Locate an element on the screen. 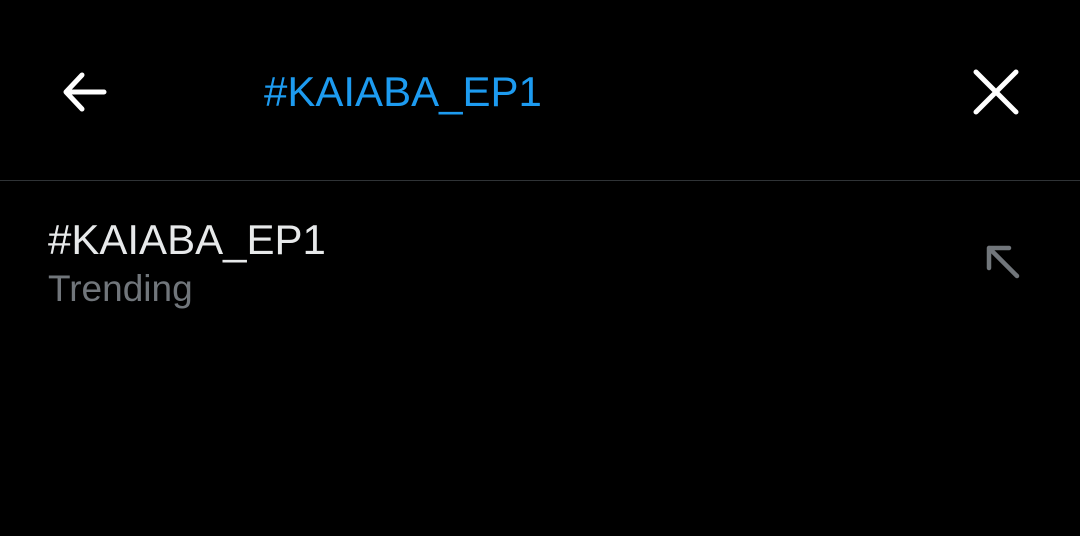 This screenshot has width=1080, height=536. back-button is located at coordinates (84, 92).